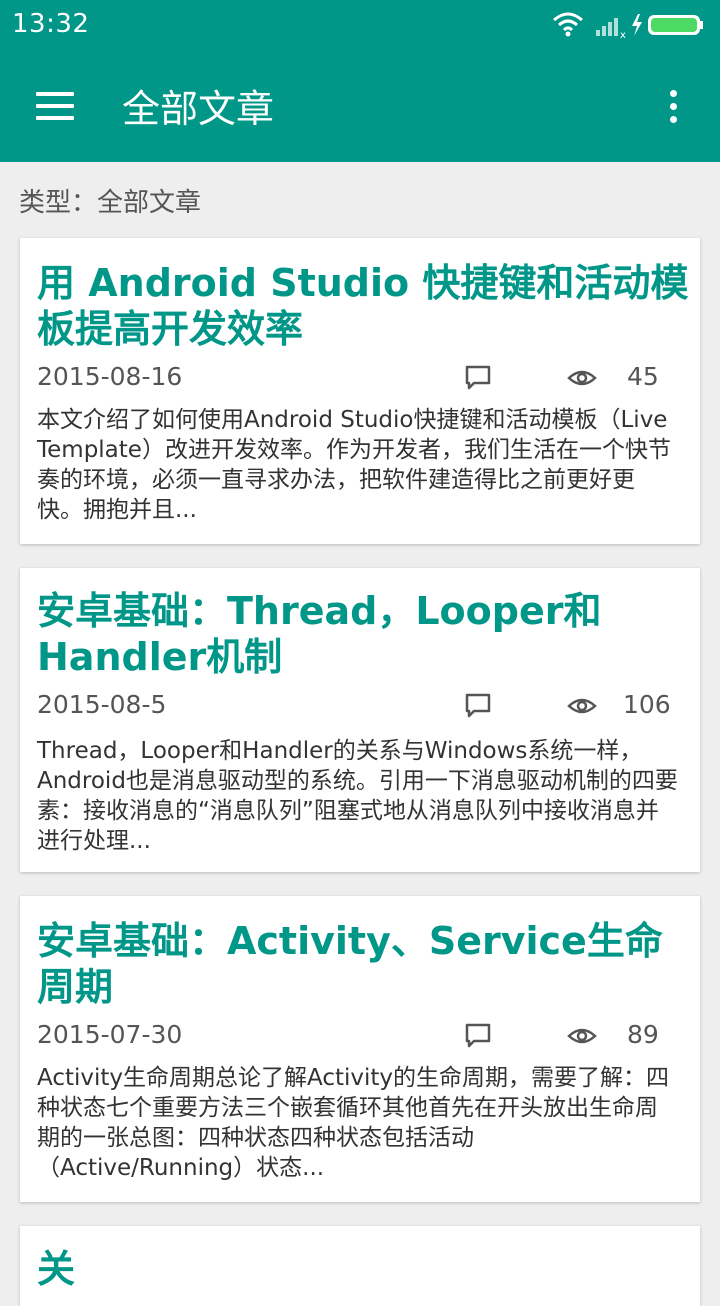  I want to click on menu-icon, so click(55, 94).